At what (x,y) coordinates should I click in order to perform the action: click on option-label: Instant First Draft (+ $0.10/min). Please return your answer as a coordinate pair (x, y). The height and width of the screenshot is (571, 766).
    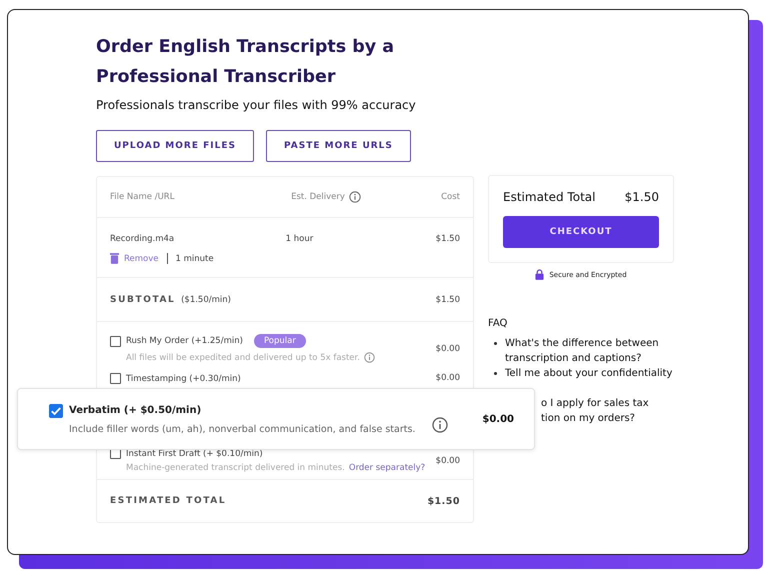
    Looking at the image, I should click on (194, 453).